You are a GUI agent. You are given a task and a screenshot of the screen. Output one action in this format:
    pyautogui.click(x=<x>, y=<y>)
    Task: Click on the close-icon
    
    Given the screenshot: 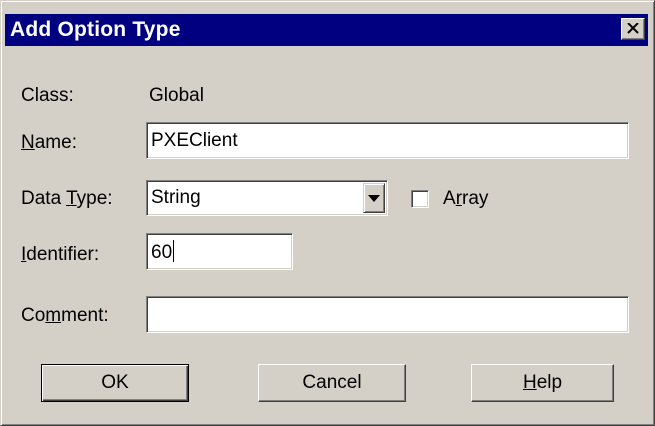 What is the action you would take?
    pyautogui.click(x=633, y=28)
    